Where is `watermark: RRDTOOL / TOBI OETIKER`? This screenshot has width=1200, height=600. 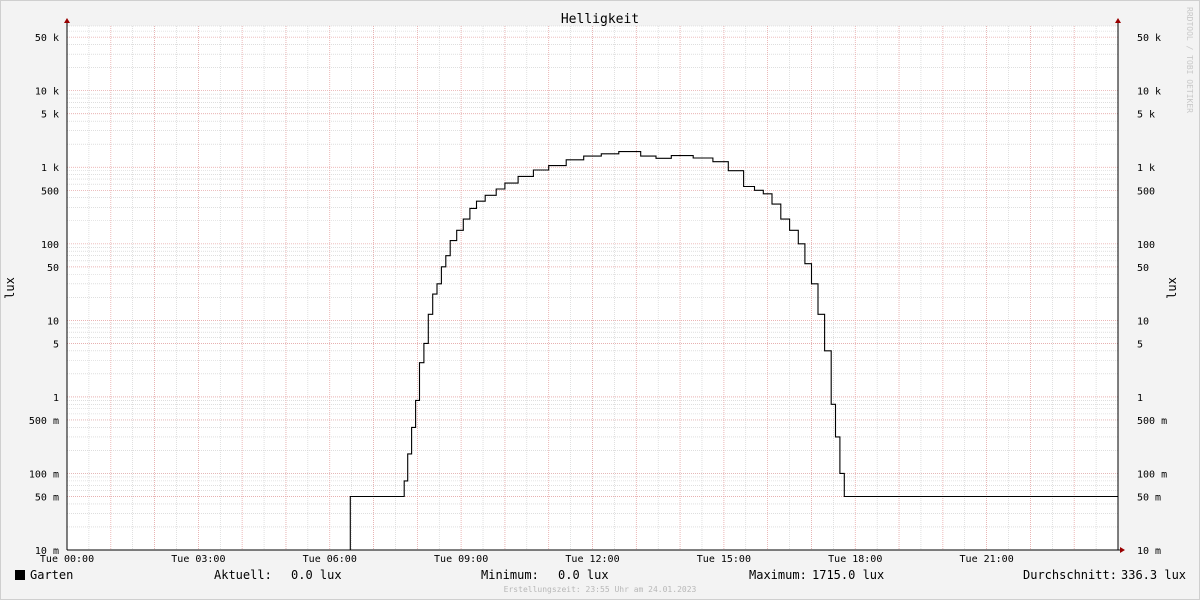 watermark: RRDTOOL / TOBI OETIKER is located at coordinates (1189, 60).